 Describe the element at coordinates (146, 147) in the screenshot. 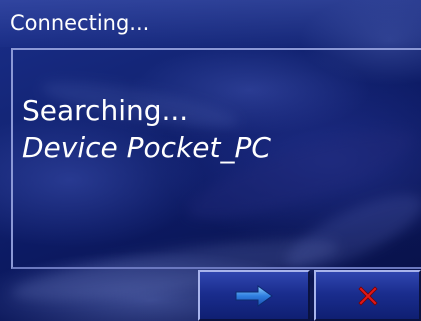

I see `device-name: Device Pocket_PC` at that location.